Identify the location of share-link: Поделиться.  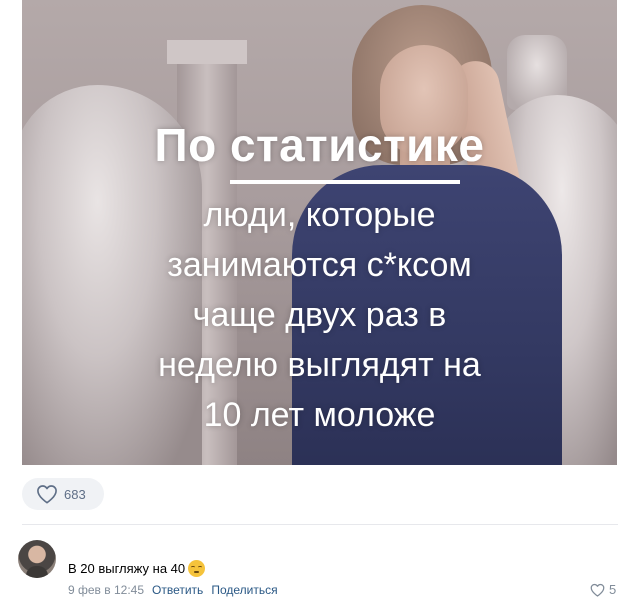
(244, 590).